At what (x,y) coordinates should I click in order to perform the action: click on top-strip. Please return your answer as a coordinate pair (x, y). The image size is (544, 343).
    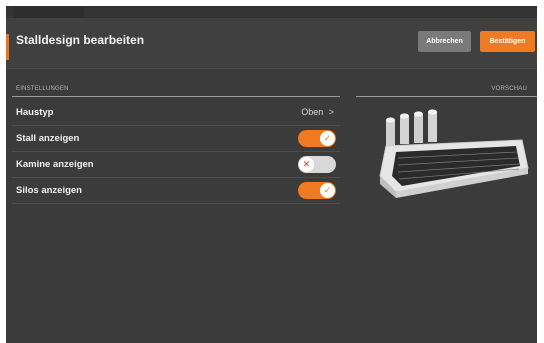
    Looking at the image, I should click on (271, 12).